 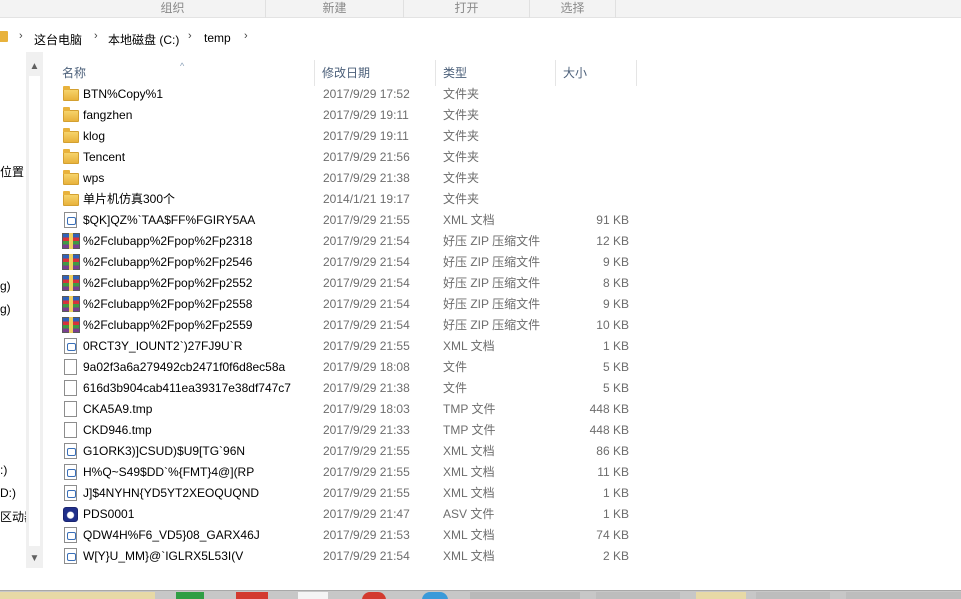 I want to click on file-date: 2017/9/29 21:38, so click(x=366, y=388).